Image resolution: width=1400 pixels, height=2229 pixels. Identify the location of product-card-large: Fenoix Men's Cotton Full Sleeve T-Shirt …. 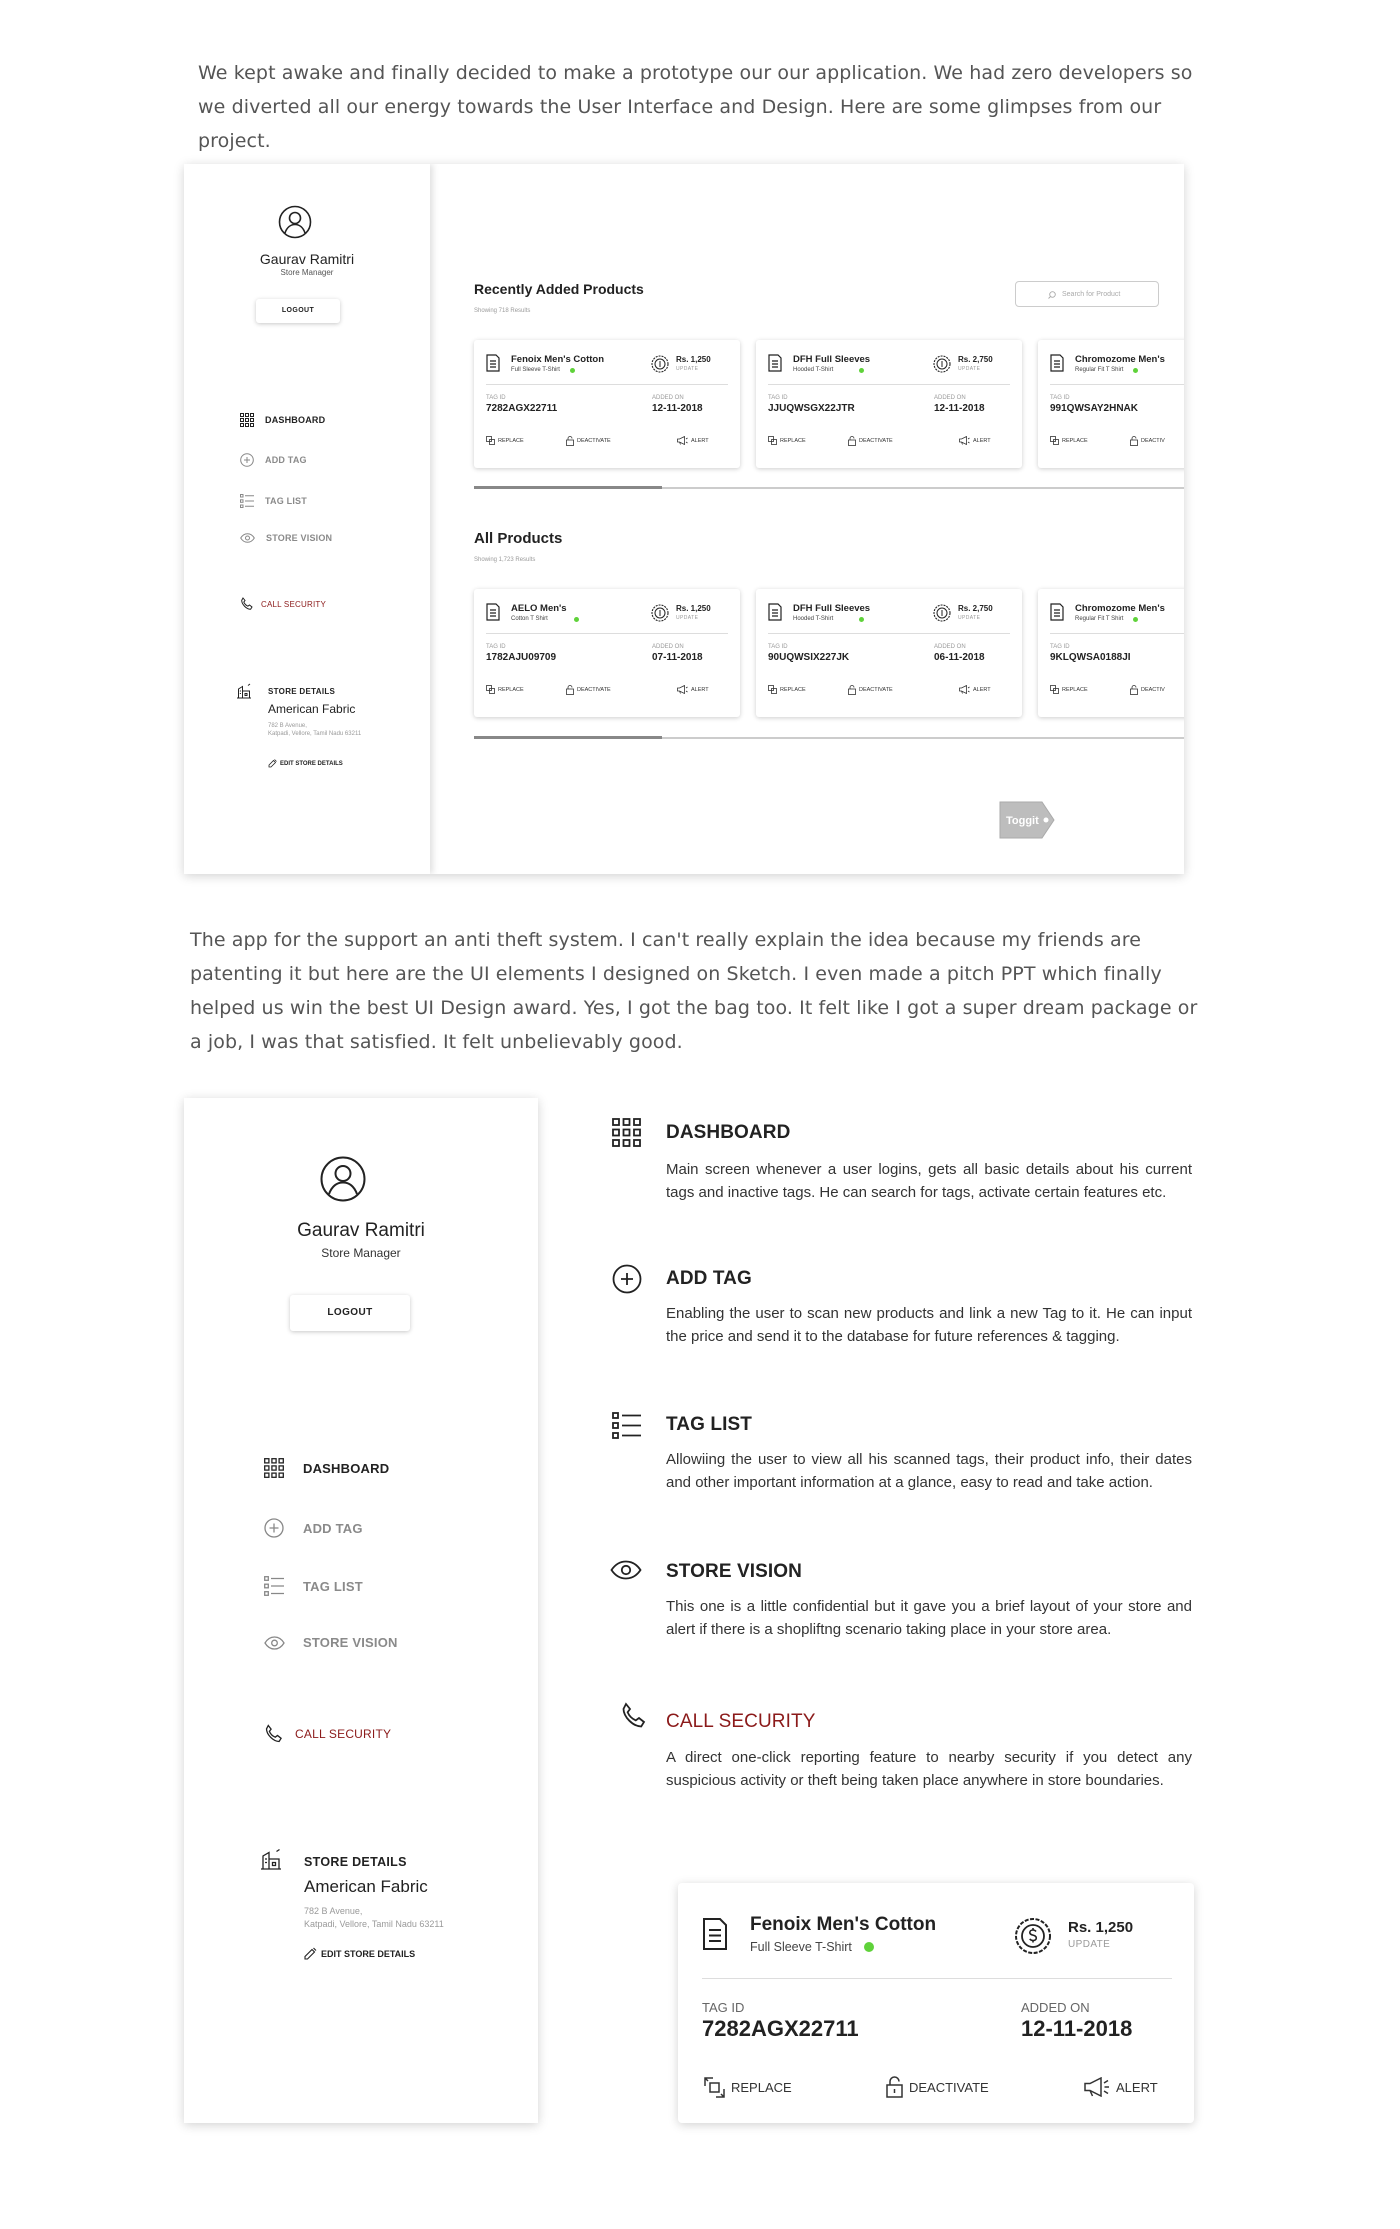
(936, 2003).